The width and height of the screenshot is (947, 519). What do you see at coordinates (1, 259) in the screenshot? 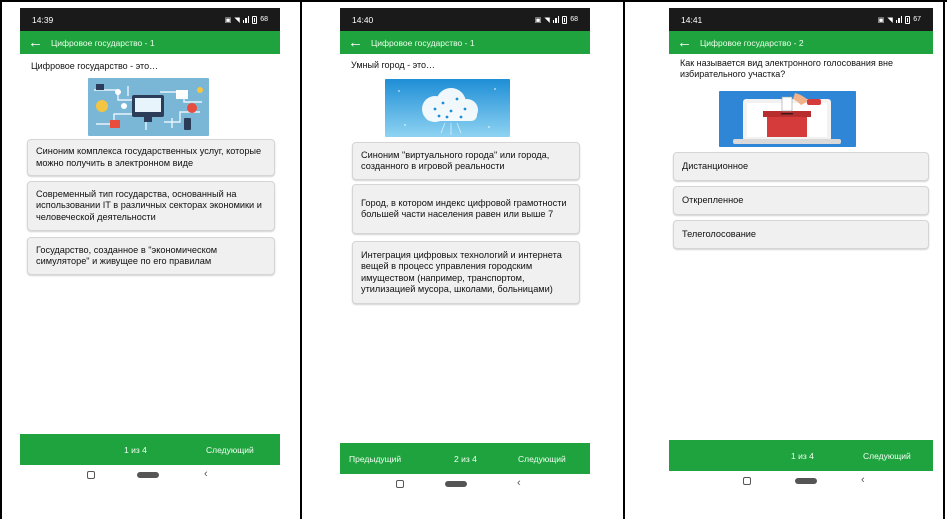
I see `frame-left-border` at bounding box center [1, 259].